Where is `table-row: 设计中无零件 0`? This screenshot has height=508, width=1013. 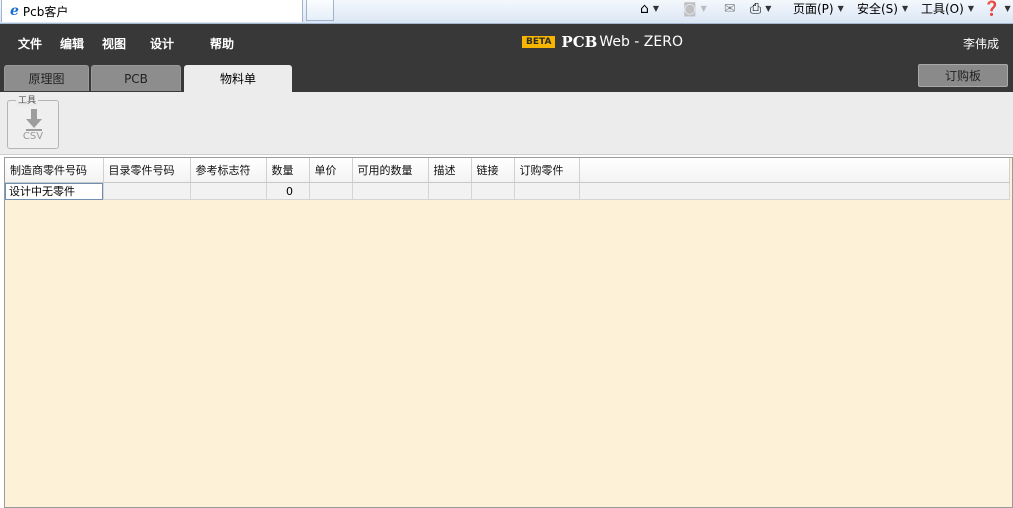 table-row: 设计中无零件 0 is located at coordinates (507, 191).